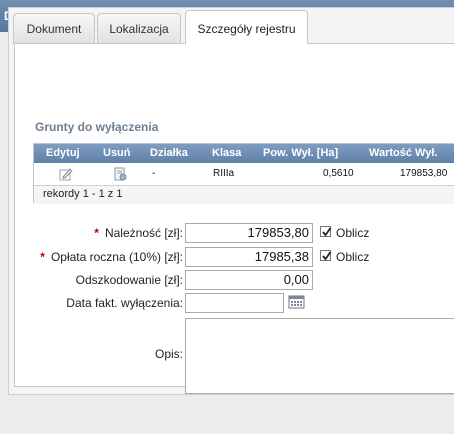 This screenshot has width=454, height=434. Describe the element at coordinates (139, 28) in the screenshot. I see `tab-lokalizacja: Lokalizacja` at that location.